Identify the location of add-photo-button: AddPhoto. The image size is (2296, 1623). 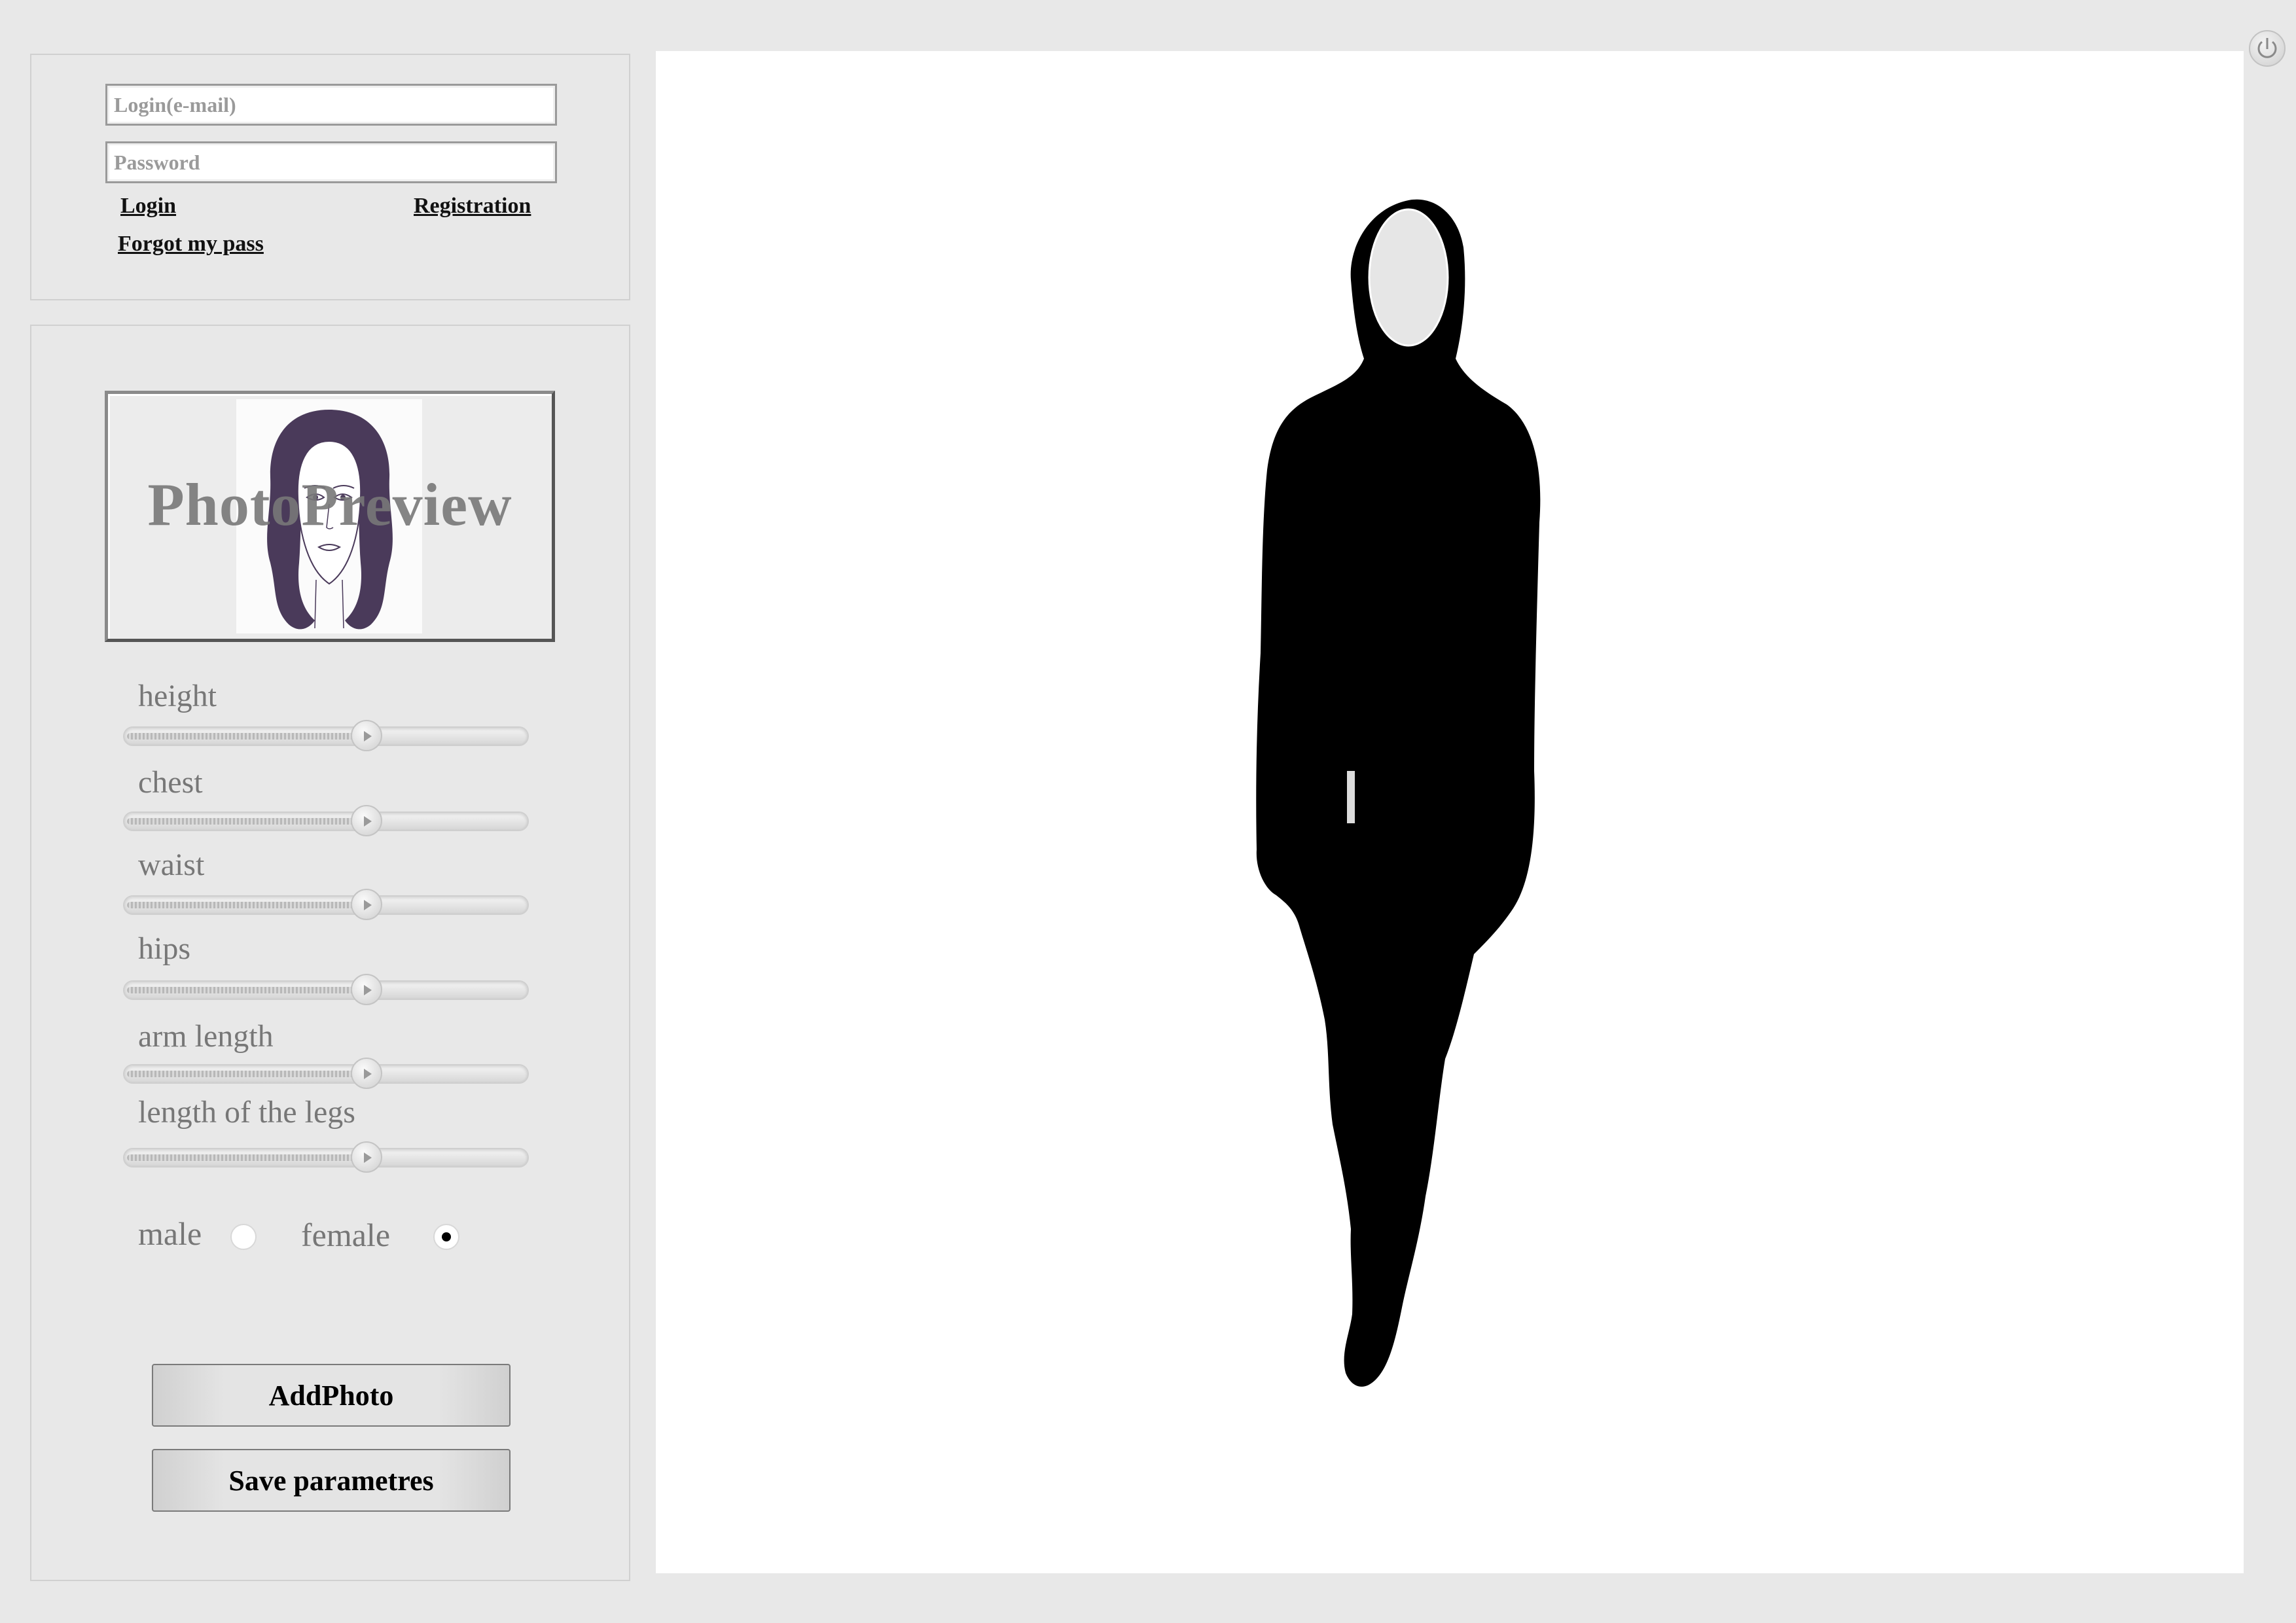
(331, 1395).